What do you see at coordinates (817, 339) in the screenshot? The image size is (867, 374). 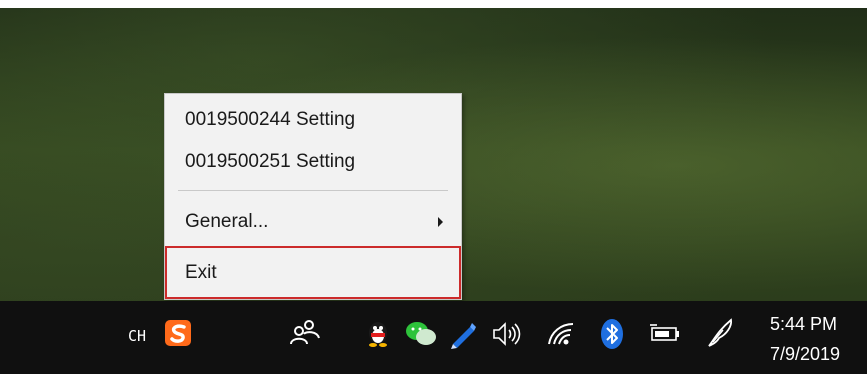 I see `system-clock: 5:44 PM 7/9/2019` at bounding box center [817, 339].